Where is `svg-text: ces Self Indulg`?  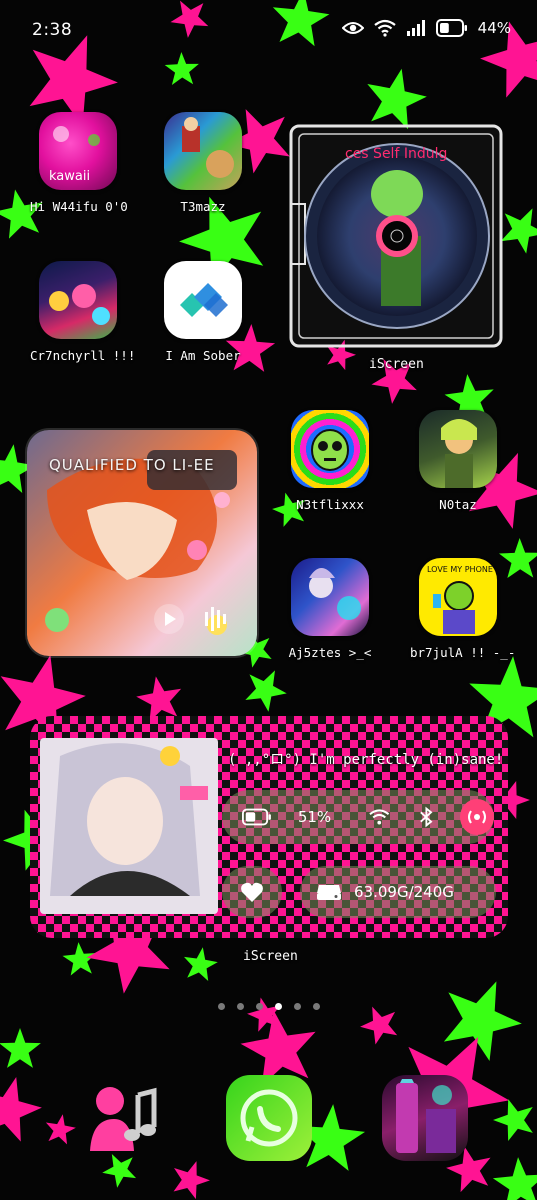 svg-text: ces Self Indulg is located at coordinates (396, 154).